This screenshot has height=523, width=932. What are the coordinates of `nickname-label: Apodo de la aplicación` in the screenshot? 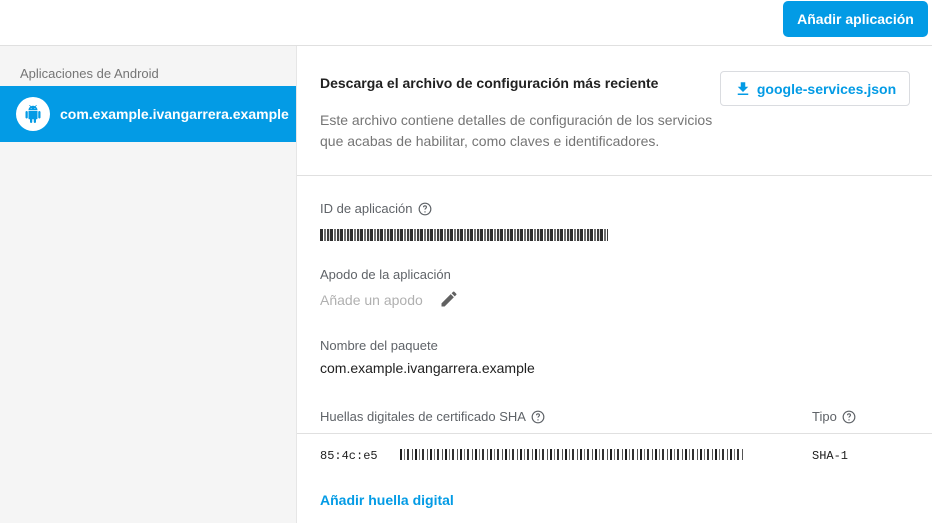 It's located at (385, 274).